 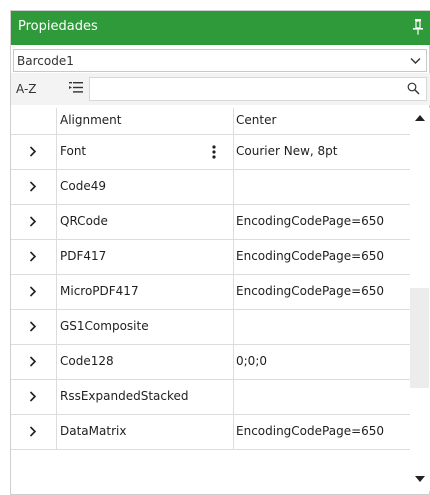 I want to click on panel-header: Propiedades, so click(x=220, y=28).